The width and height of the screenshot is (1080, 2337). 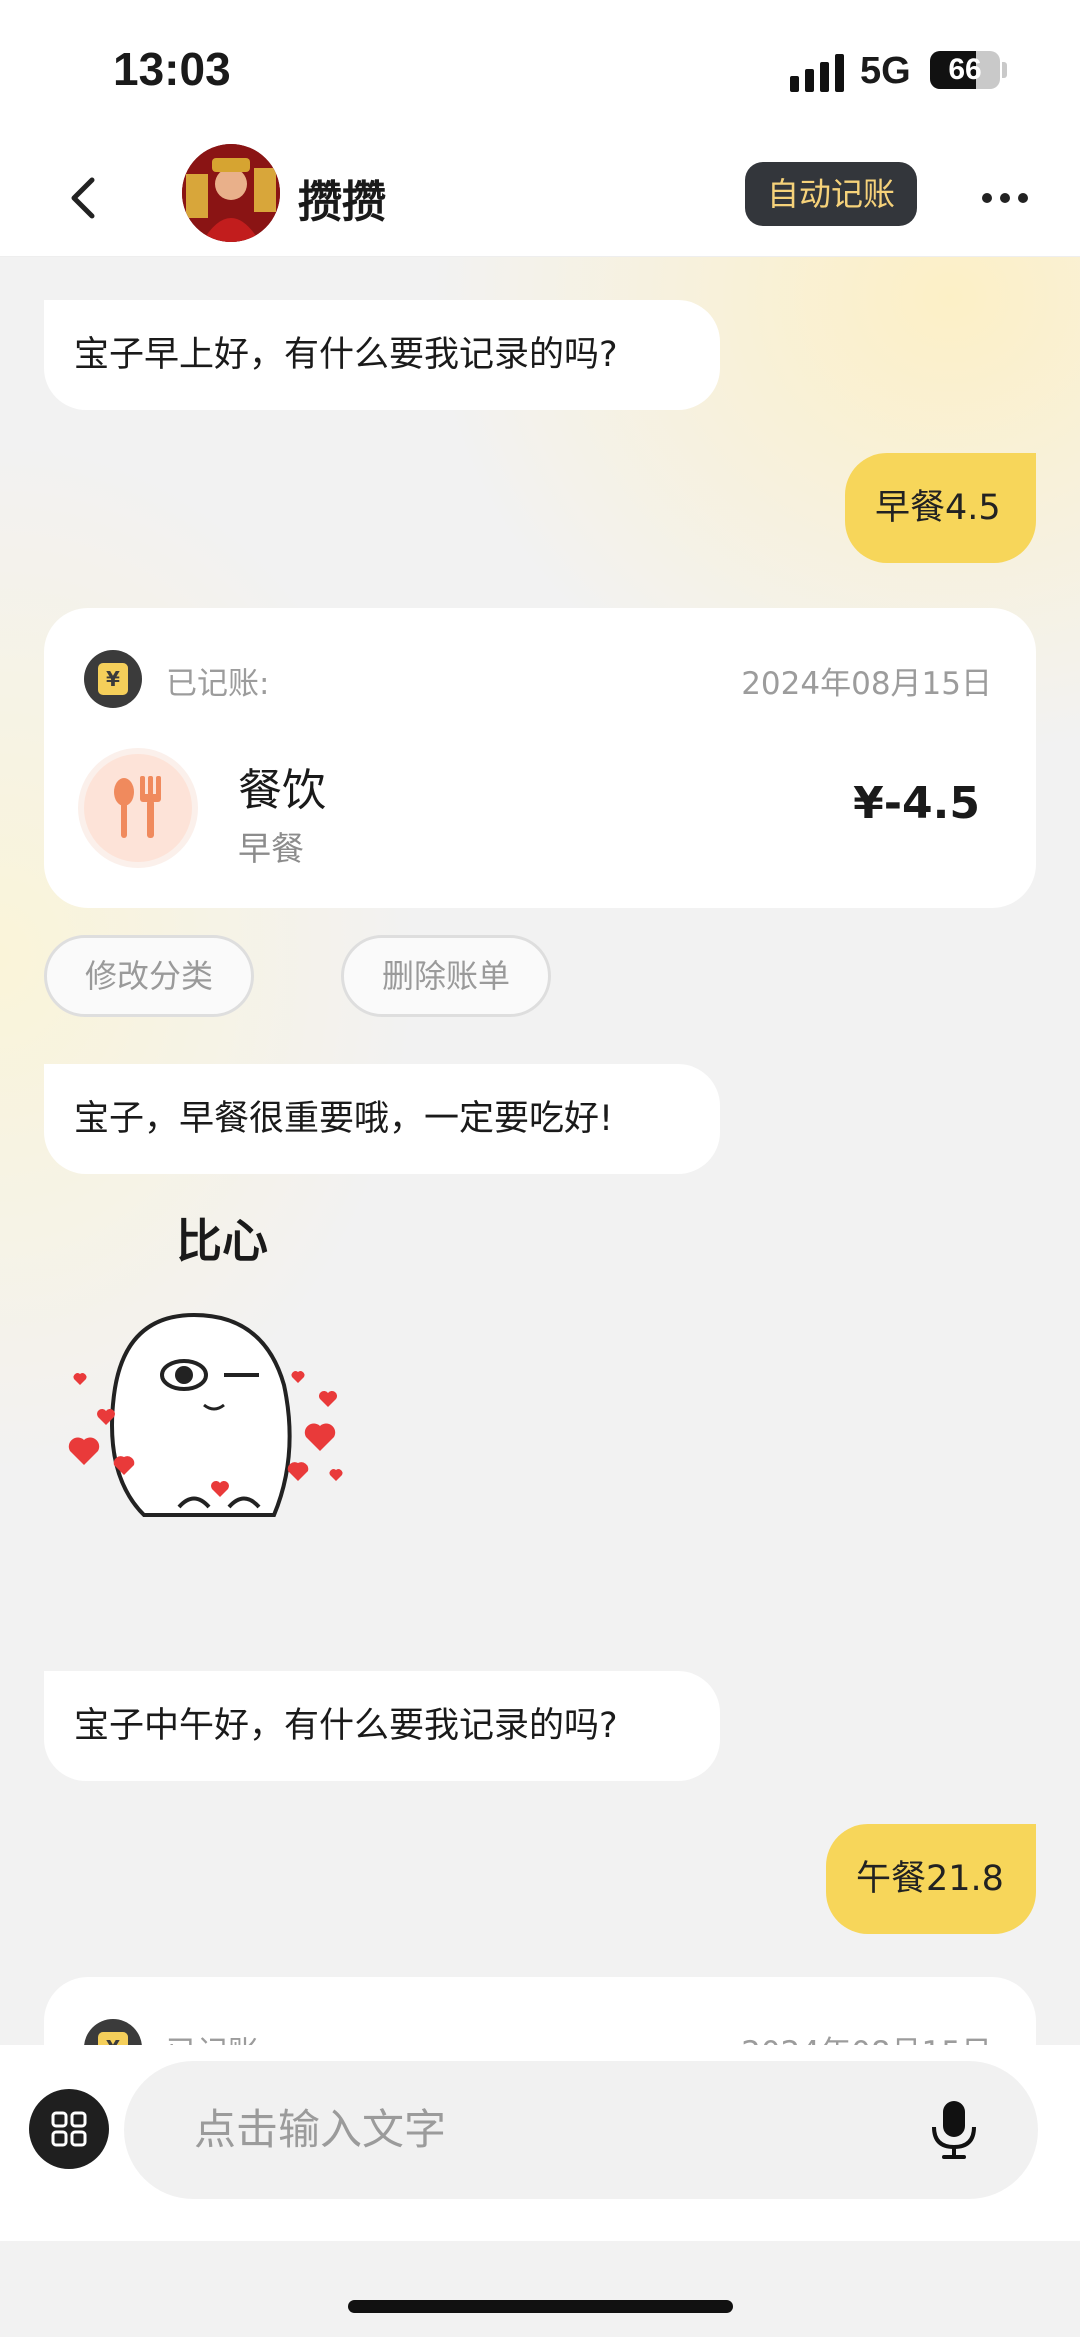 What do you see at coordinates (138, 808) in the screenshot?
I see `utensils-icon` at bounding box center [138, 808].